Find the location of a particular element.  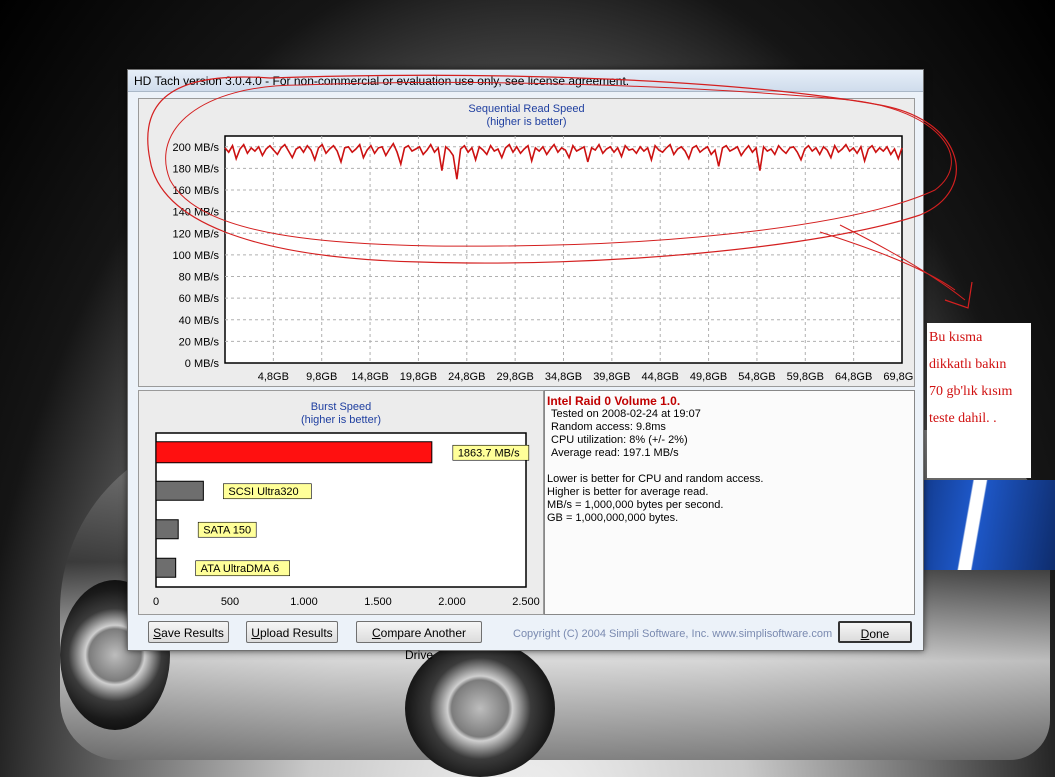

sequential-y-tick-label: 40 MB/s is located at coordinates (199, 321).